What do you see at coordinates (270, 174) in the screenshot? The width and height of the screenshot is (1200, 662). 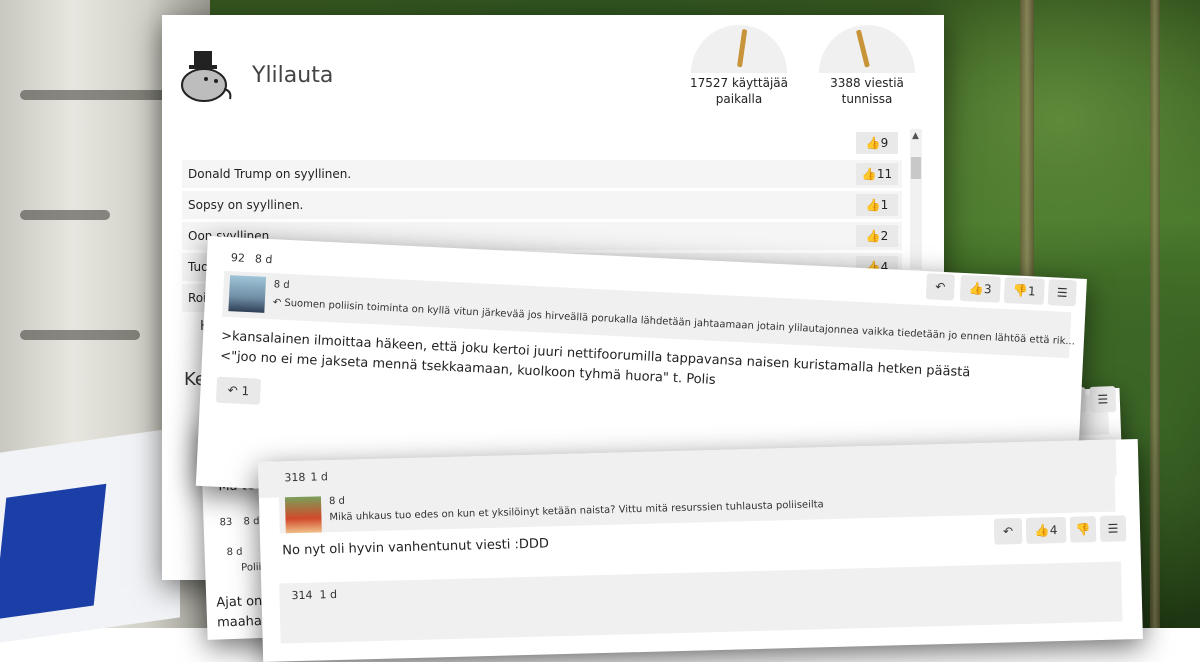 I see `thread-title: Donald Trump on syyllinen.` at bounding box center [270, 174].